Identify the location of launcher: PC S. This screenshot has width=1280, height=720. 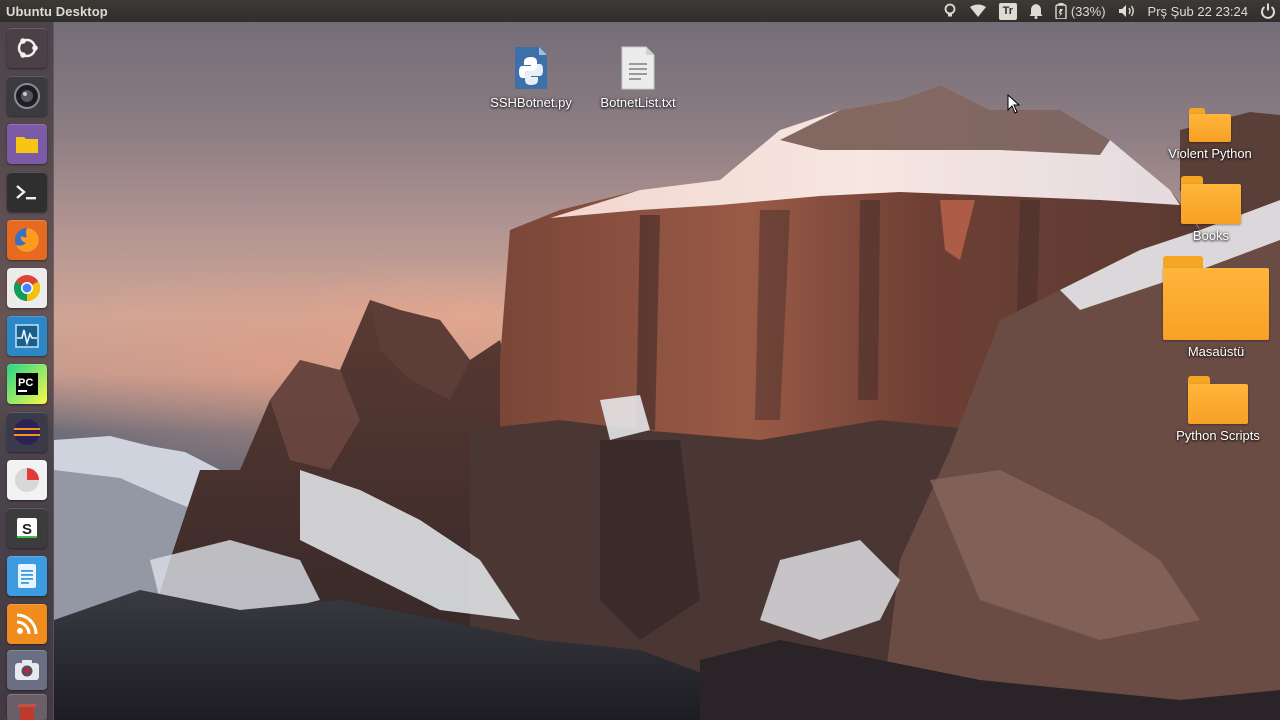
(27, 371).